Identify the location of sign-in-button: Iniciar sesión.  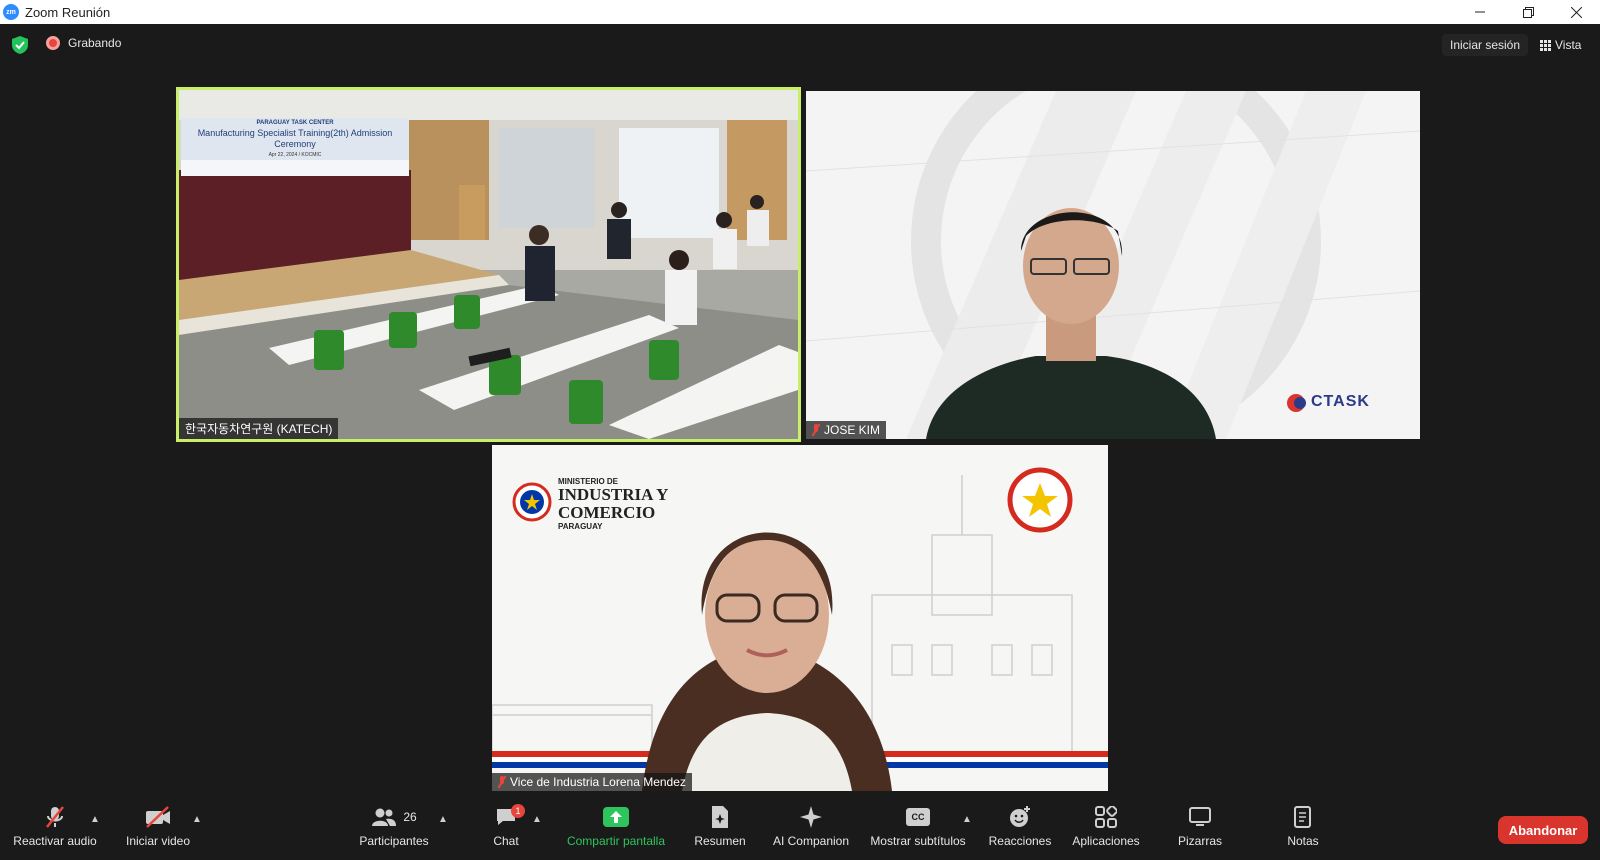
(1485, 45).